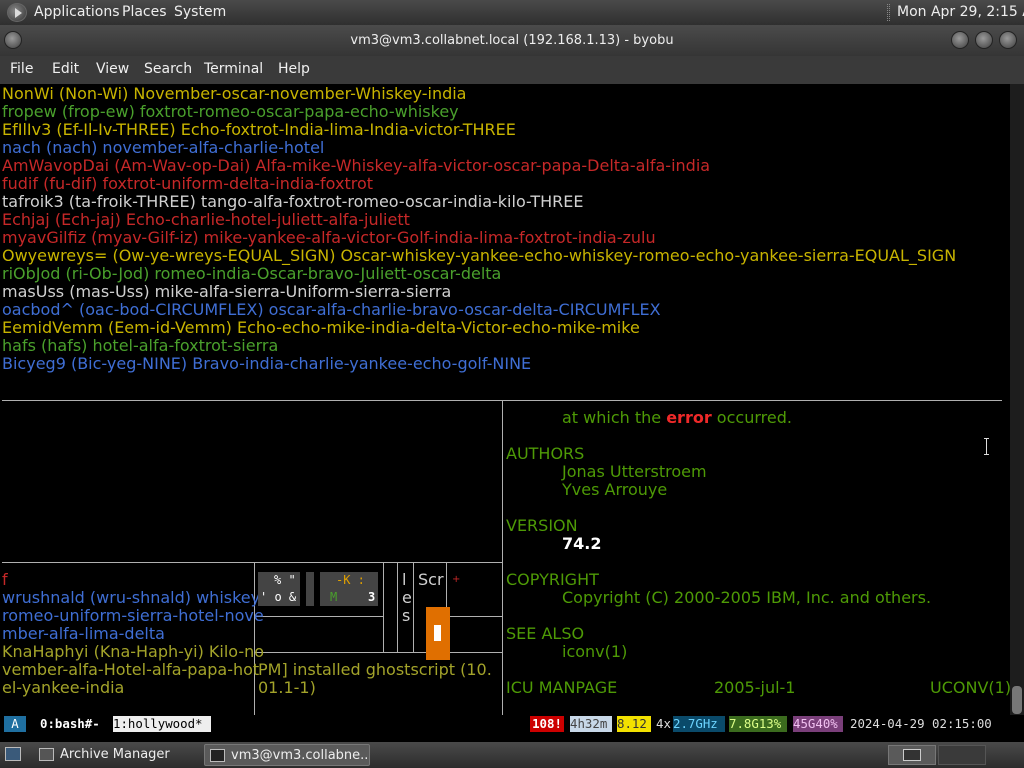 The image size is (1024, 768). Describe the element at coordinates (591, 724) in the screenshot. I see `uptime-badge: 4h32m` at that location.